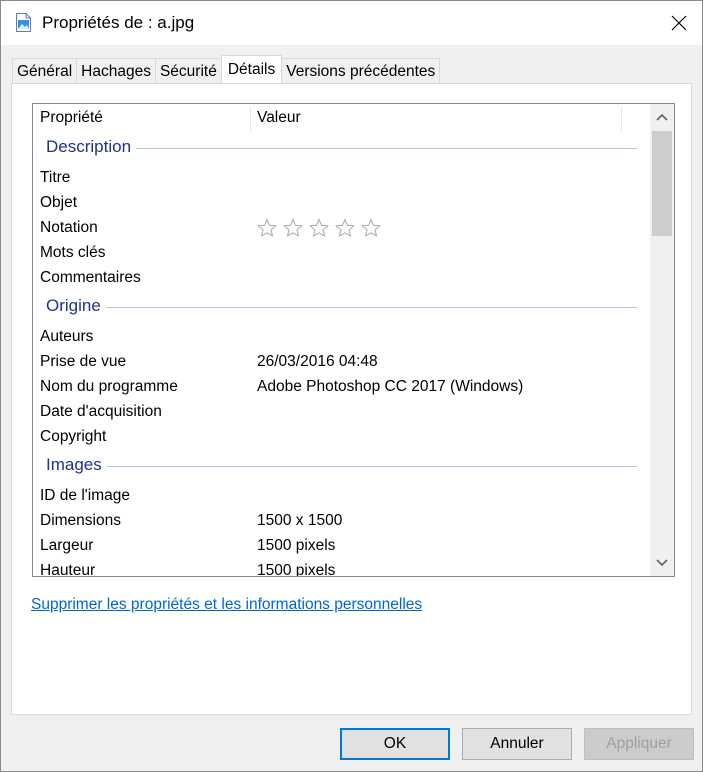 This screenshot has height=772, width=703. Describe the element at coordinates (80, 520) in the screenshot. I see `property-name: Dimensions` at that location.